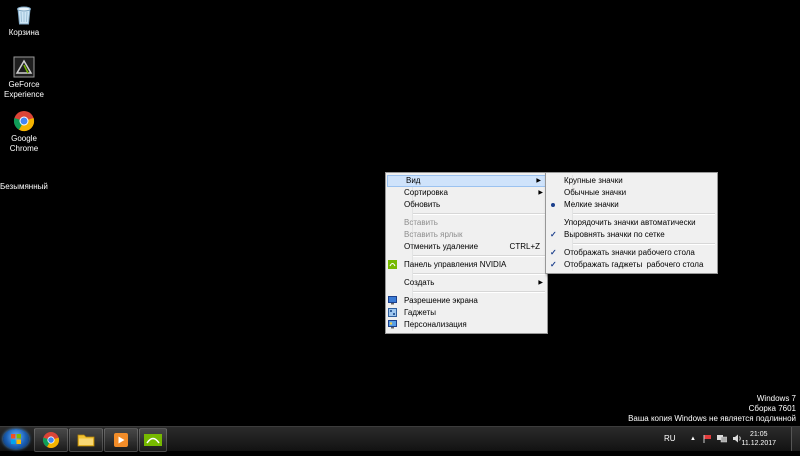 The width and height of the screenshot is (800, 456). What do you see at coordinates (595, 192) in the screenshot?
I see `menu-item-label: Обычные значки` at bounding box center [595, 192].